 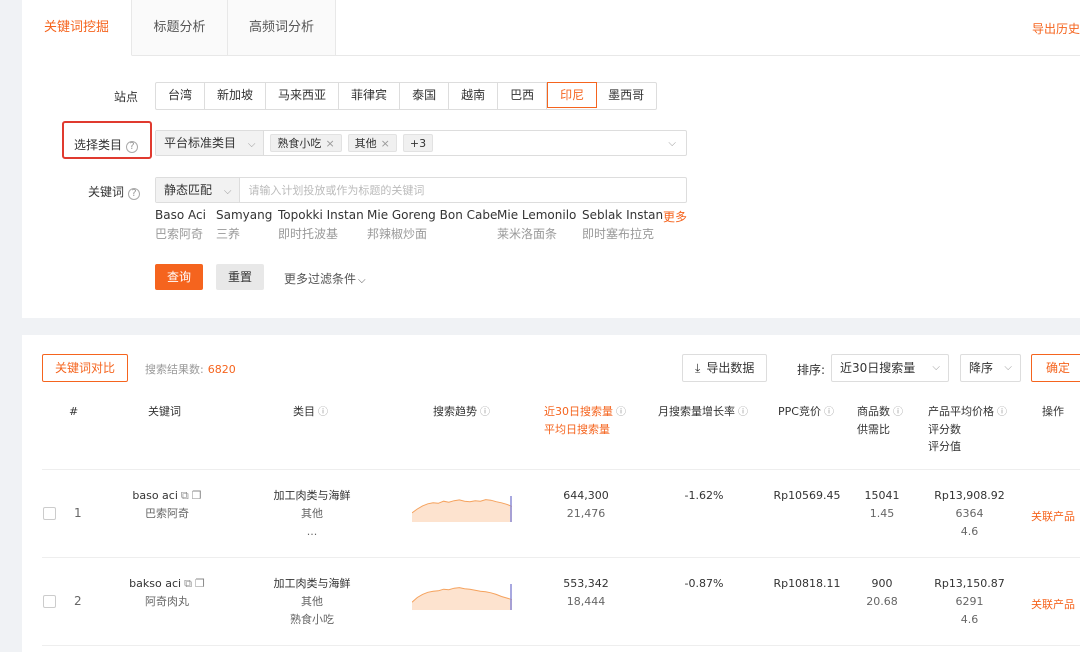 What do you see at coordinates (523, 96) in the screenshot?
I see `site-brazil: 巴西` at bounding box center [523, 96].